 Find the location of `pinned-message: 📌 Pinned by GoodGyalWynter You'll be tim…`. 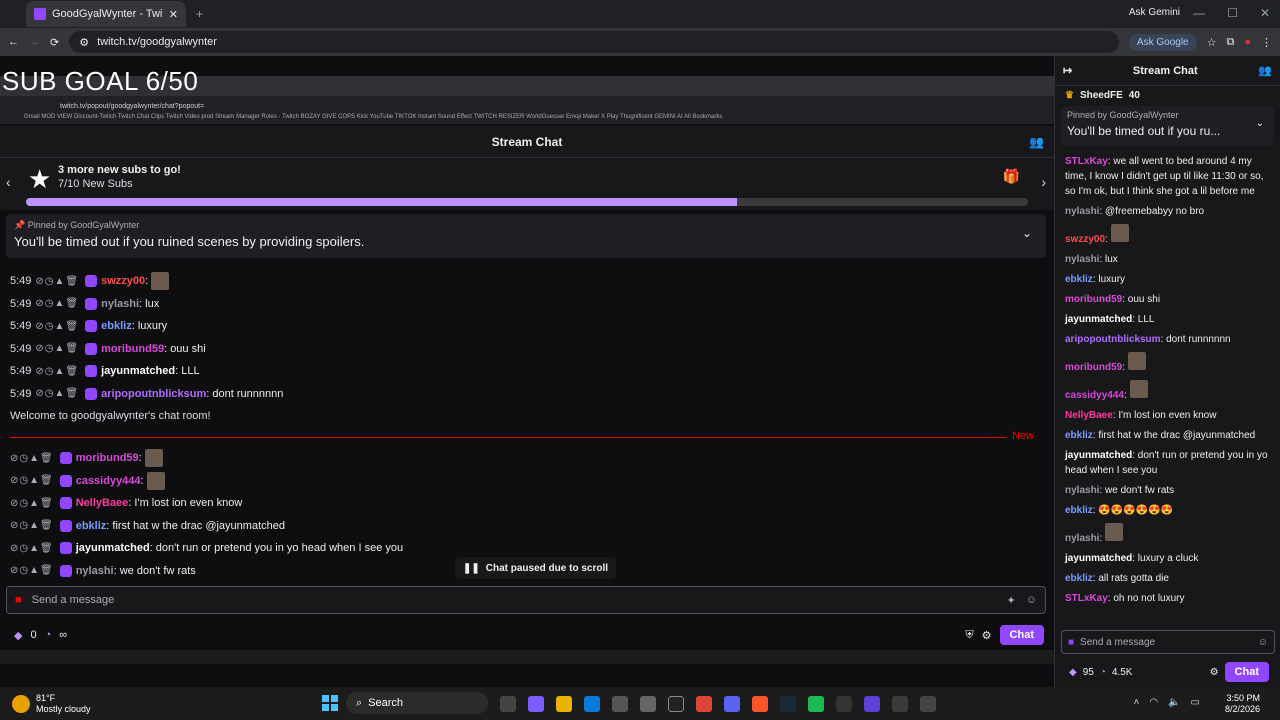

pinned-message: 📌 Pinned by GoodGyalWynter You'll be tim… is located at coordinates (526, 236).